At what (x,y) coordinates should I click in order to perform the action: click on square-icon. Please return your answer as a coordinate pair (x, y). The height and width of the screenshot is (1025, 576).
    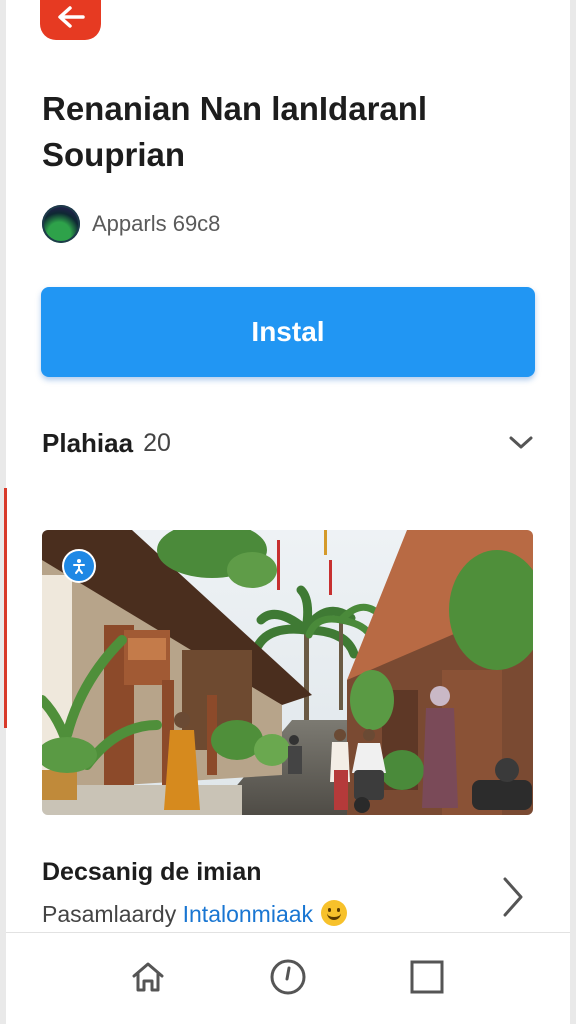
    Looking at the image, I should click on (427, 977).